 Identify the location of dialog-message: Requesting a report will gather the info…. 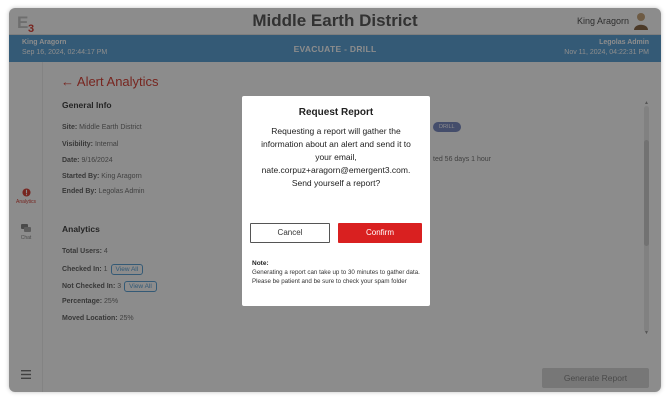
(336, 157).